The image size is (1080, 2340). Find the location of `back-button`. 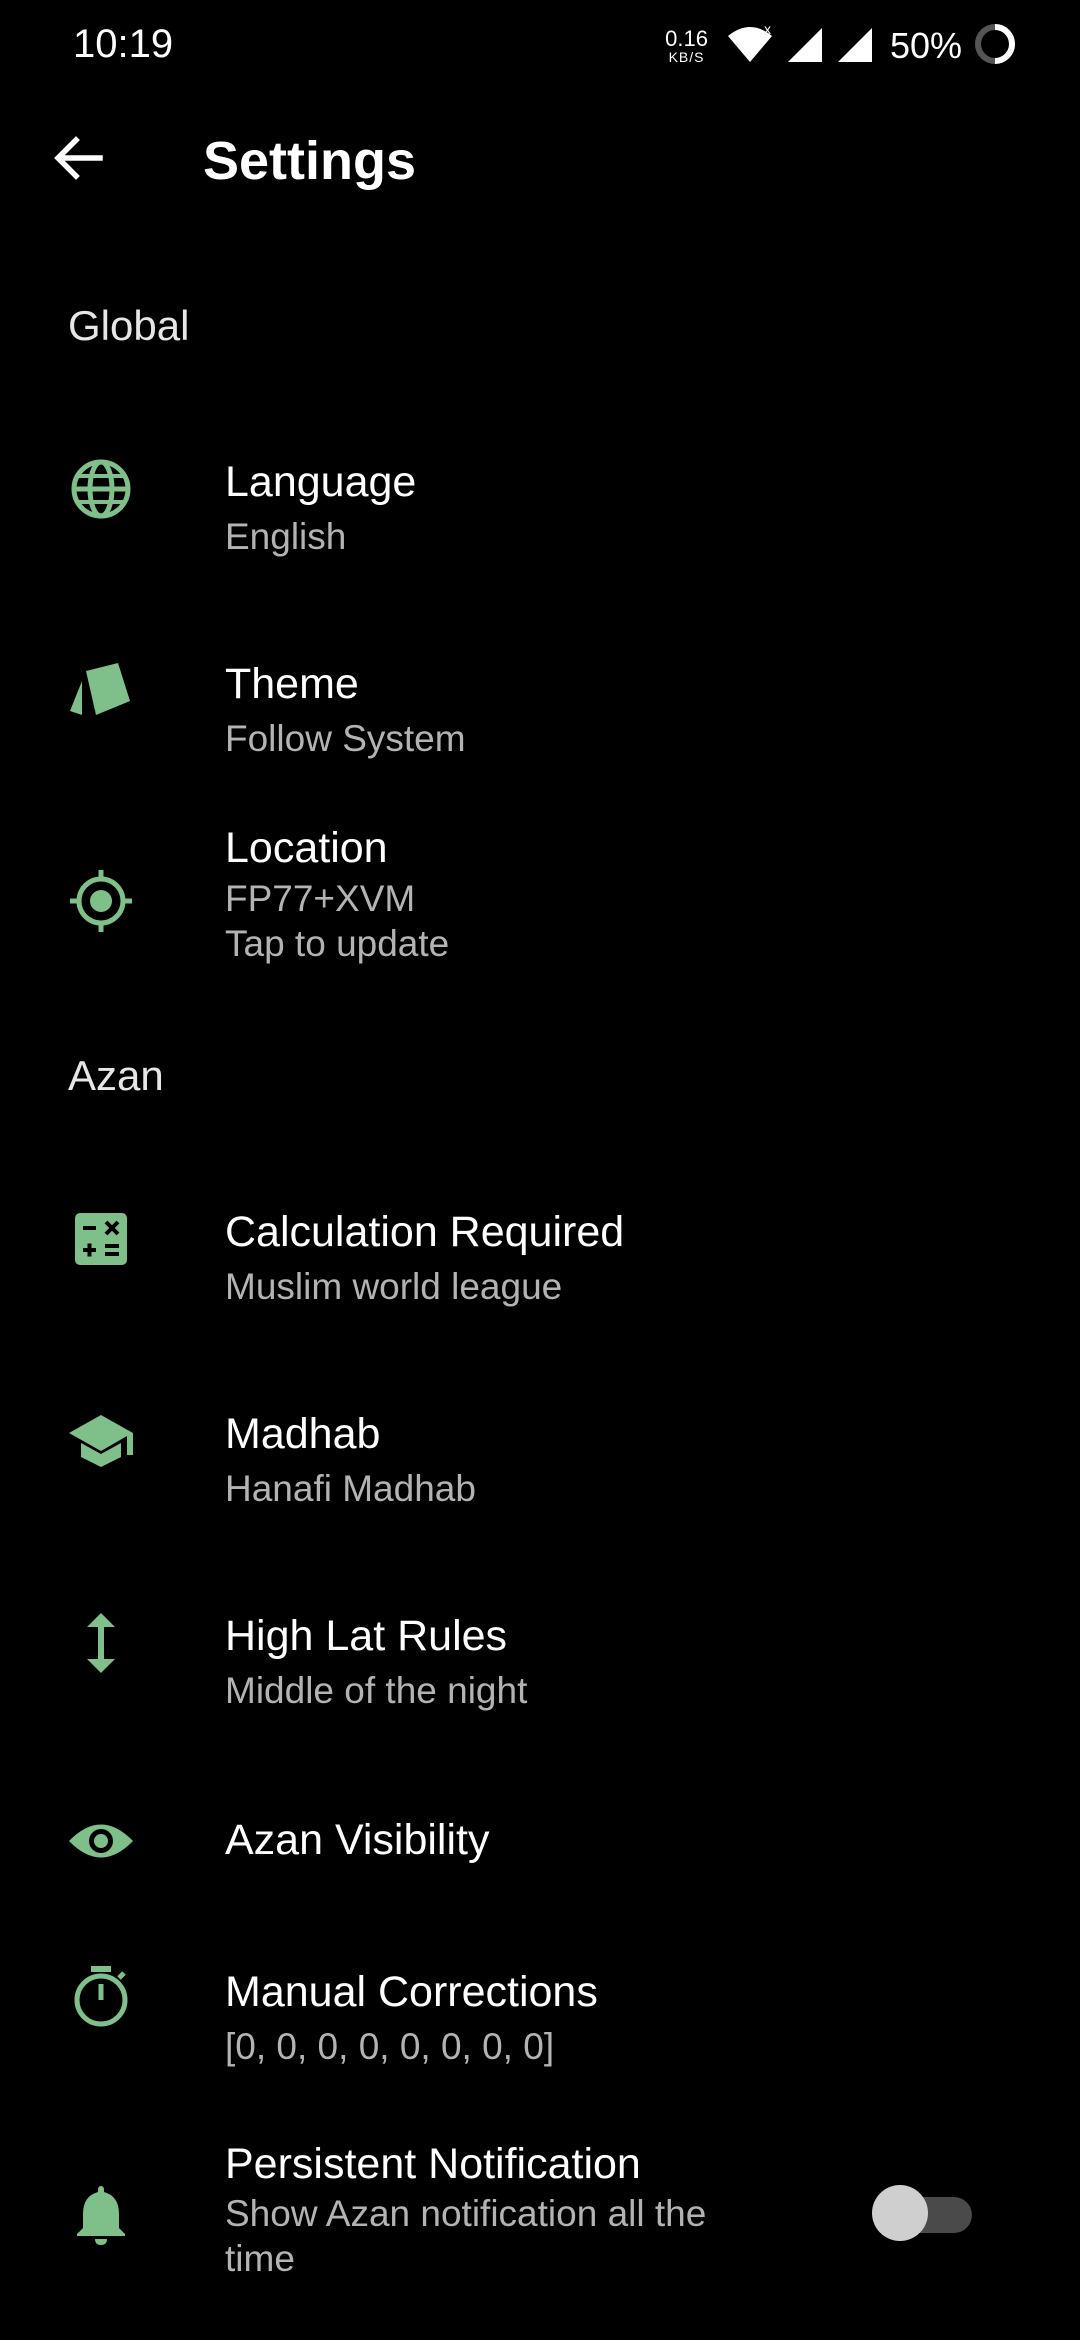

back-button is located at coordinates (78, 160).